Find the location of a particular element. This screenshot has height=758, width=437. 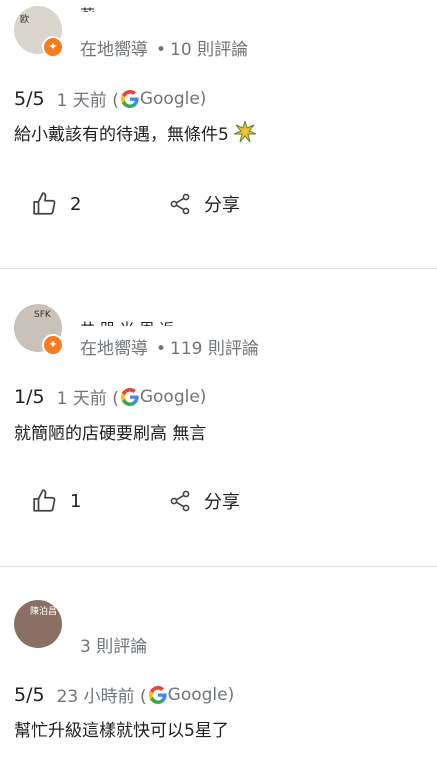

like-button: 1 is located at coordinates (56, 501).